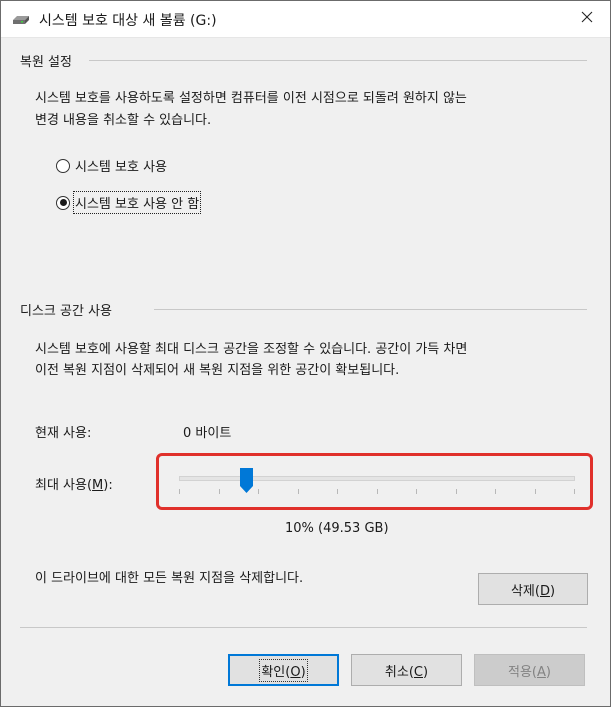 The image size is (611, 707). I want to click on restore-settings-description-2: 변경 내용을 취소할 수 있습니다., so click(123, 120).